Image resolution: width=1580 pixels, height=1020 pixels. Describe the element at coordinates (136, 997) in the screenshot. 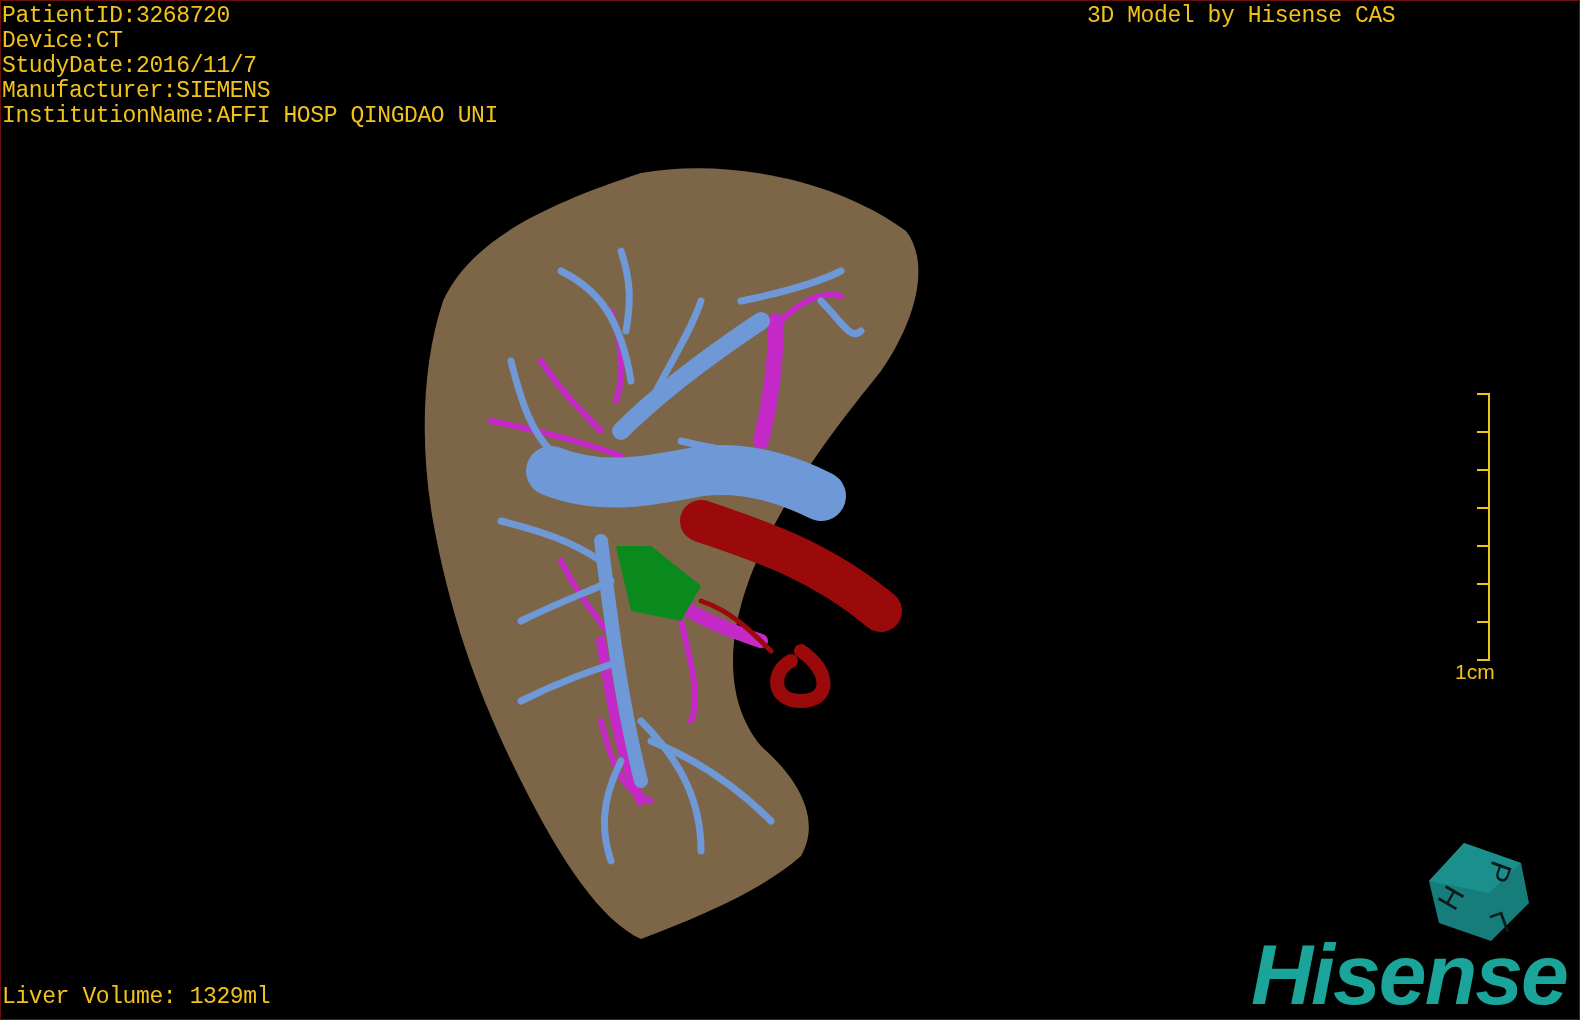

I see `liver-volume-text: Liver Volume: 1329ml` at that location.